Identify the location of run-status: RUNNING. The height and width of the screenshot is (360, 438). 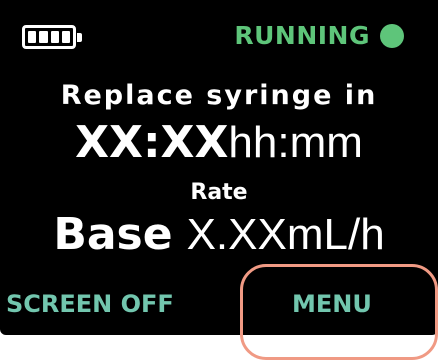
(319, 35).